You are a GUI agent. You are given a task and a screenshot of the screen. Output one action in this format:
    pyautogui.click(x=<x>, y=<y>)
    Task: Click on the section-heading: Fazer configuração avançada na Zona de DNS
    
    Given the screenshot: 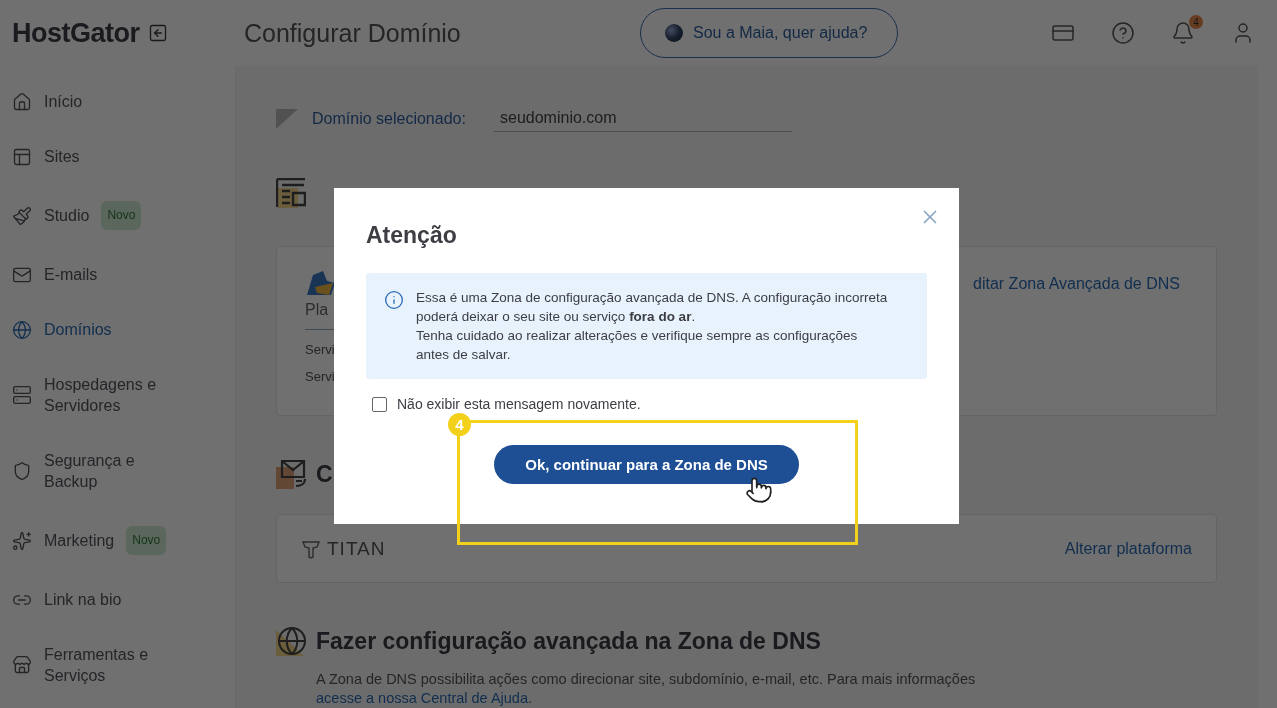 What is the action you would take?
    pyautogui.click(x=568, y=641)
    